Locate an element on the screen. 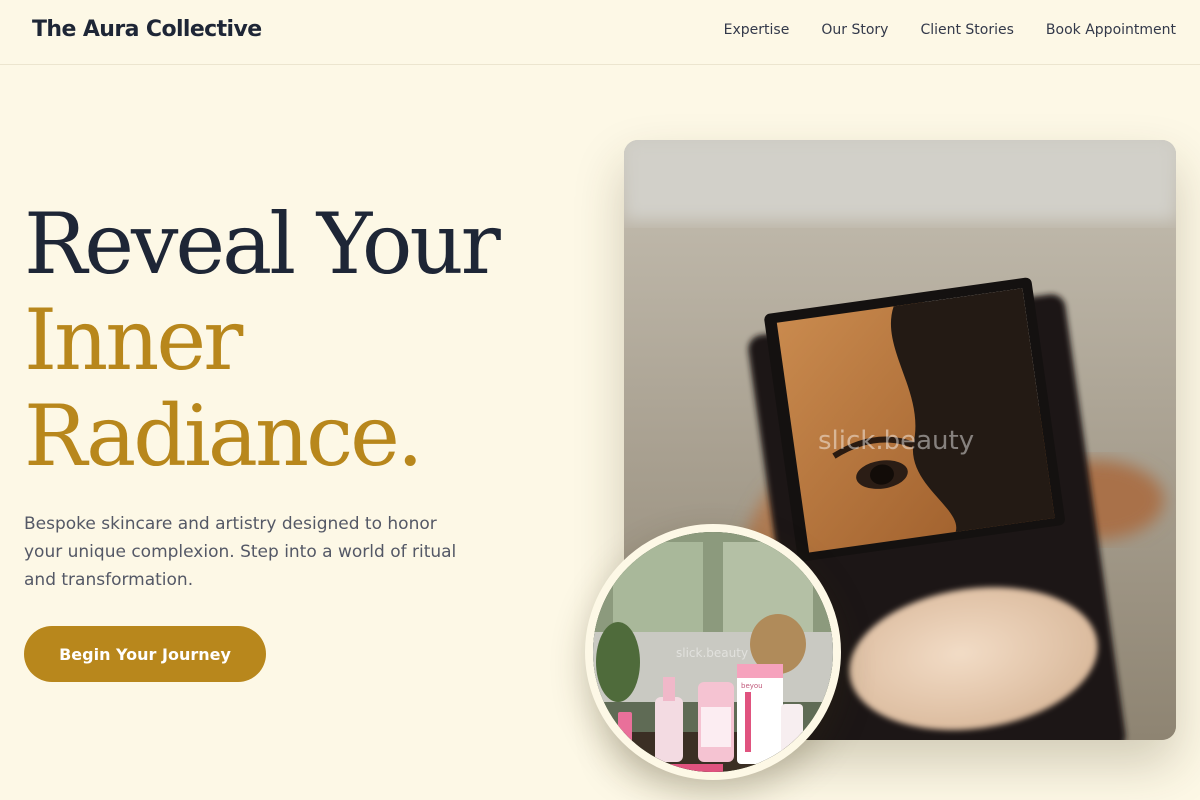 The width and height of the screenshot is (1200, 800). product-label-brand: beyou is located at coordinates (752, 686).